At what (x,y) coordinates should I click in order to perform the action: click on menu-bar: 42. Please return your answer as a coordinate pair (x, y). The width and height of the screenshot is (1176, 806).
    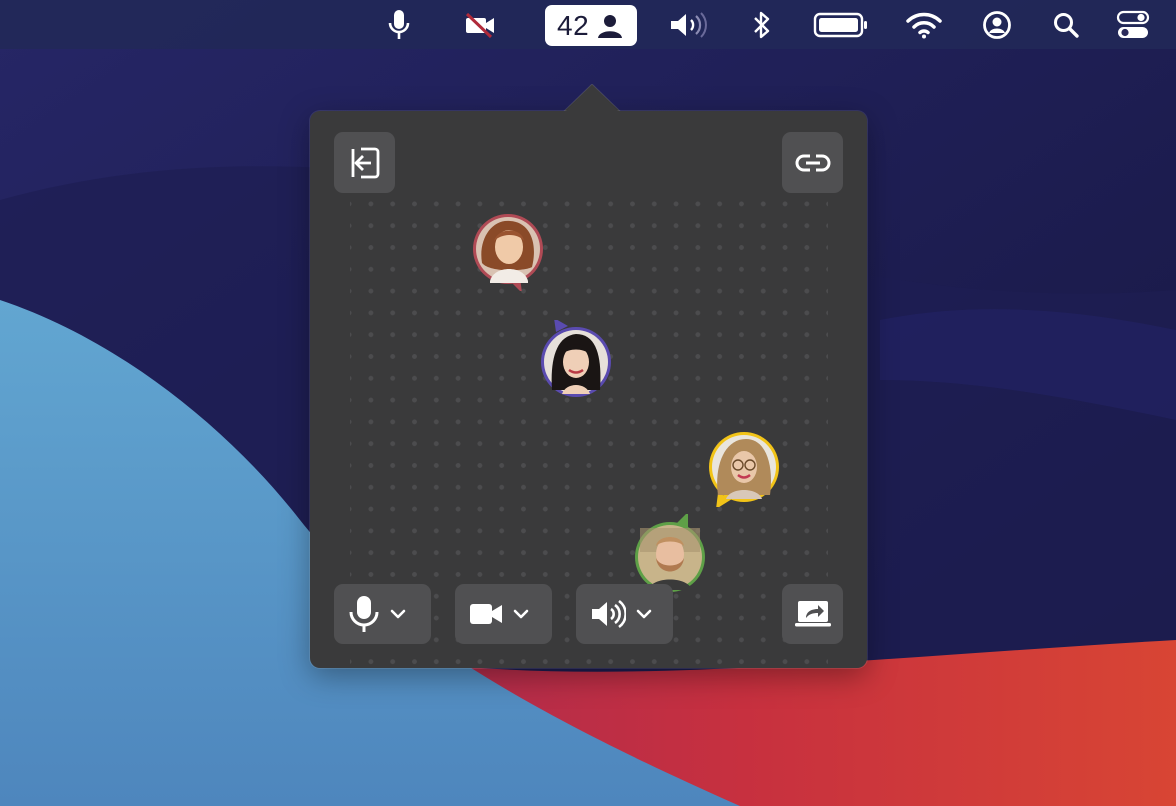
    Looking at the image, I should click on (588, 24).